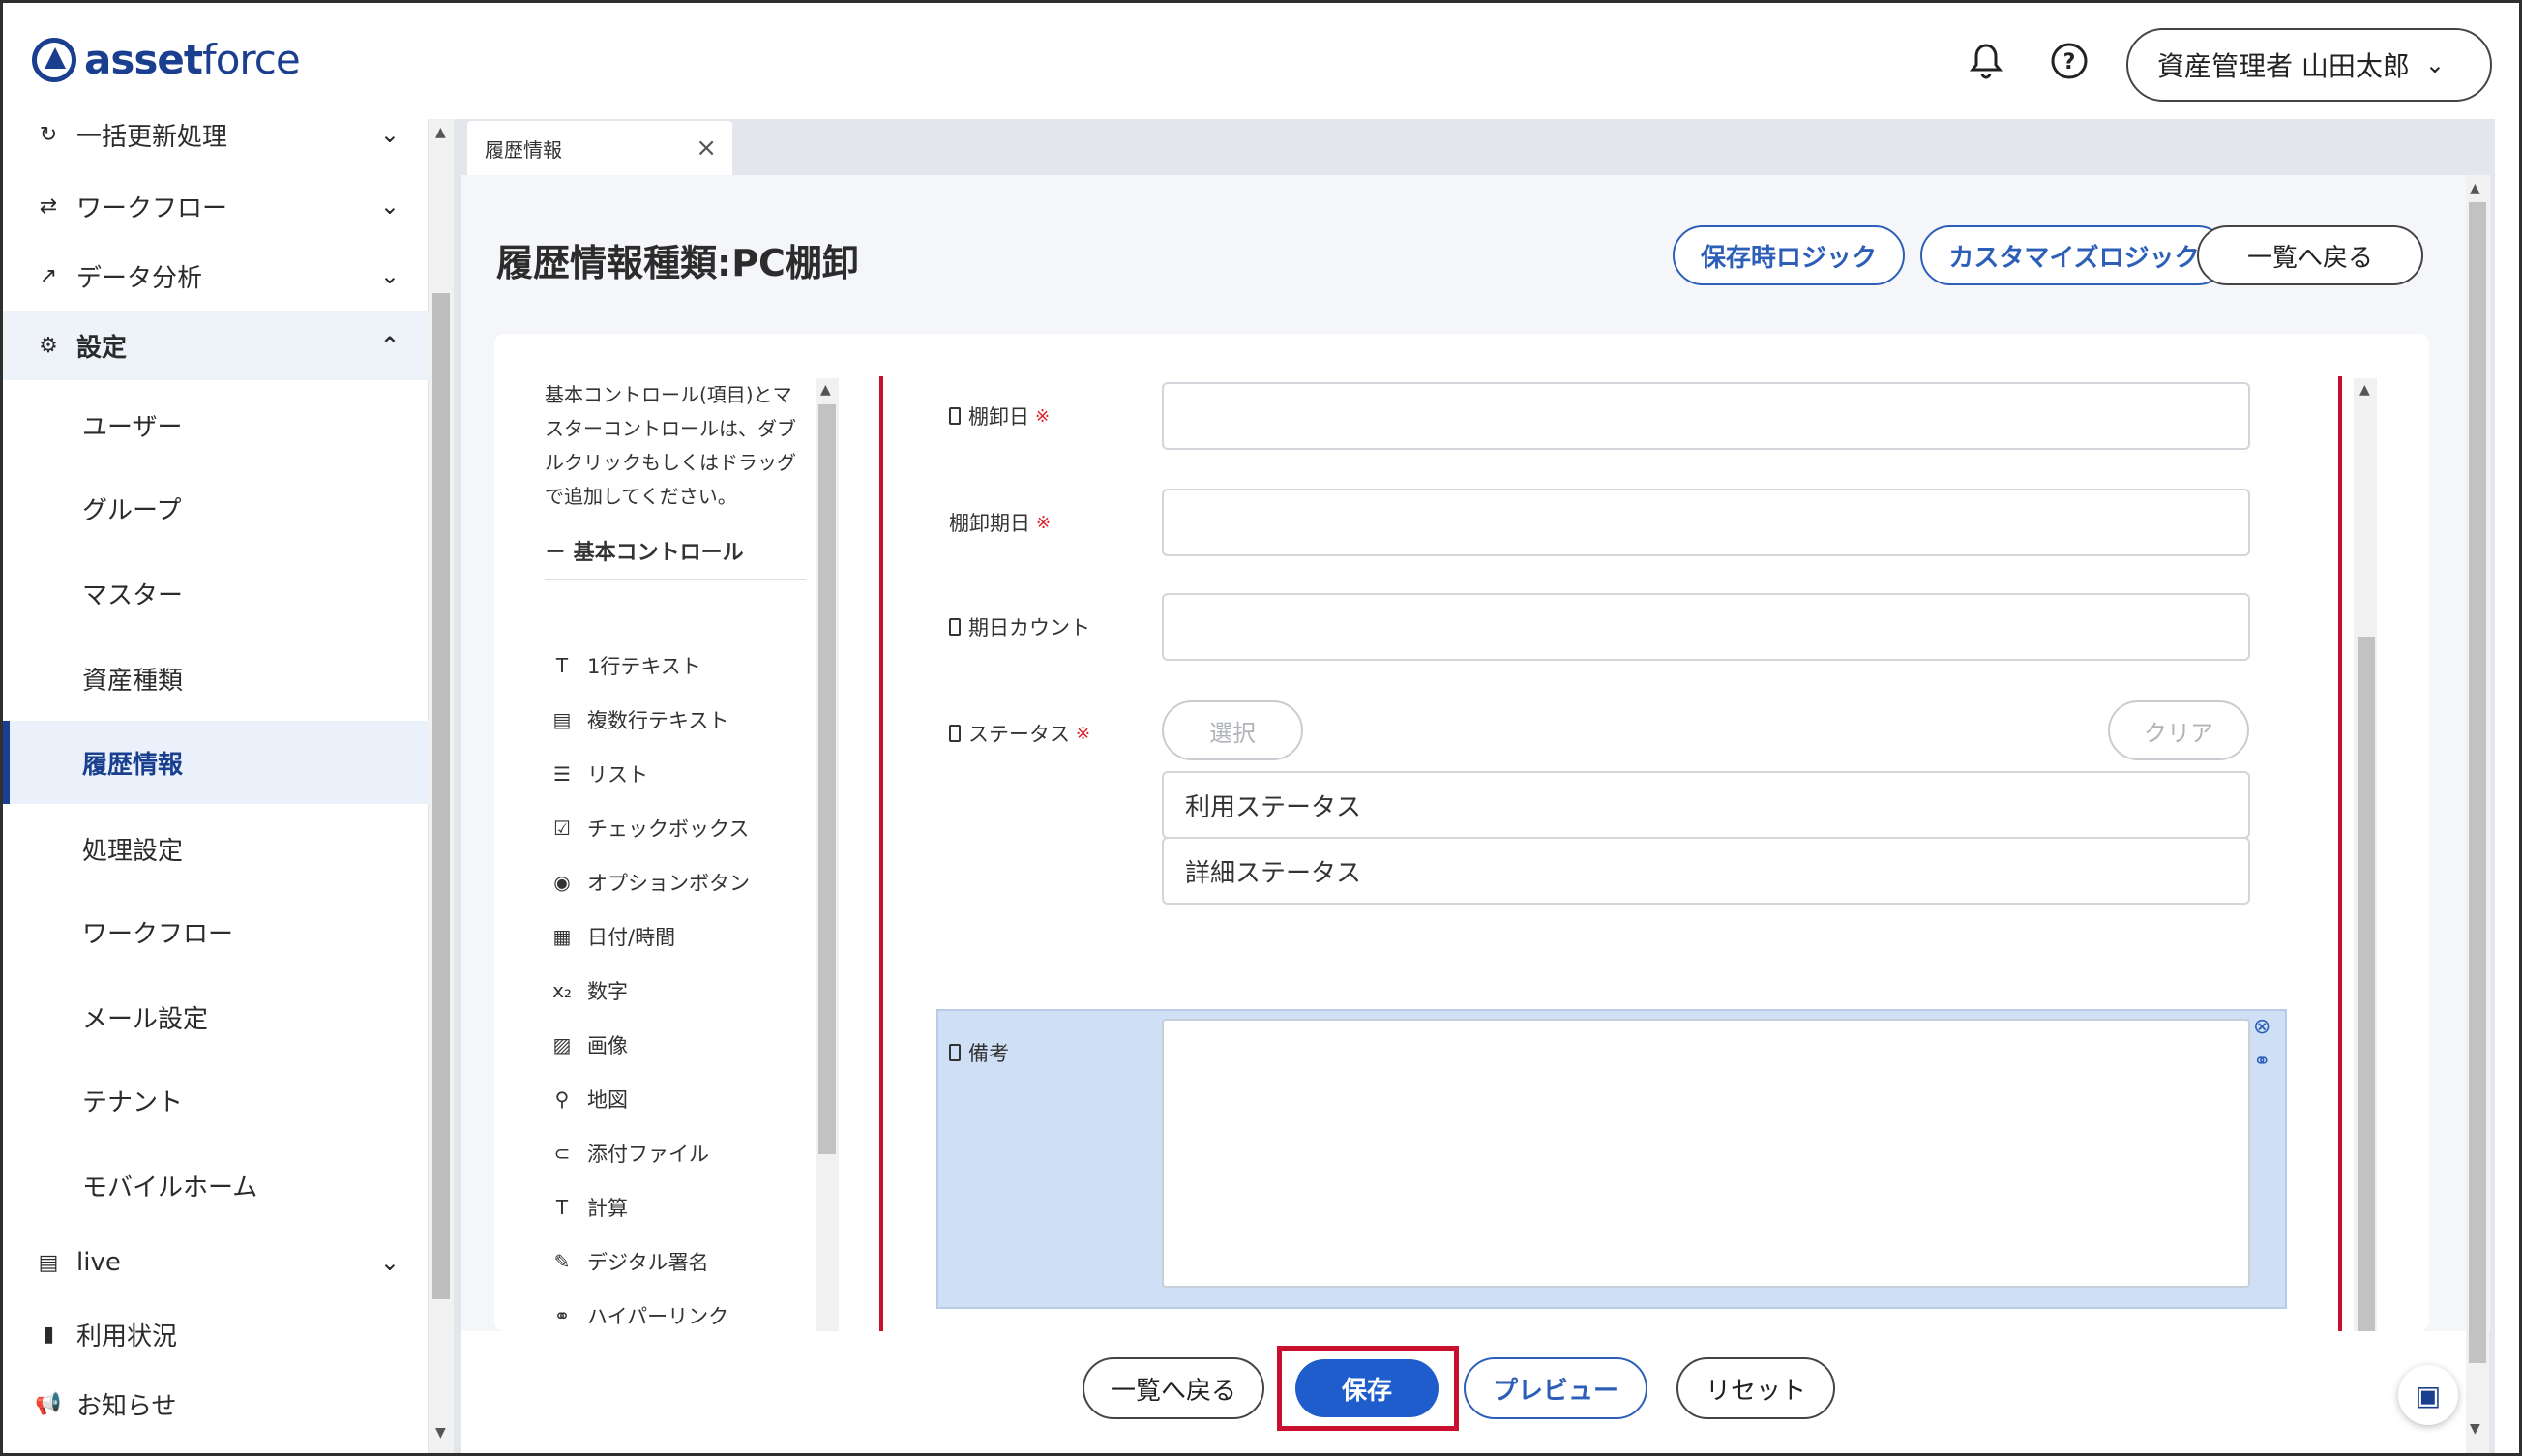 This screenshot has height=1456, width=2522. What do you see at coordinates (1706, 627) in the screenshot?
I see `due-count-input` at bounding box center [1706, 627].